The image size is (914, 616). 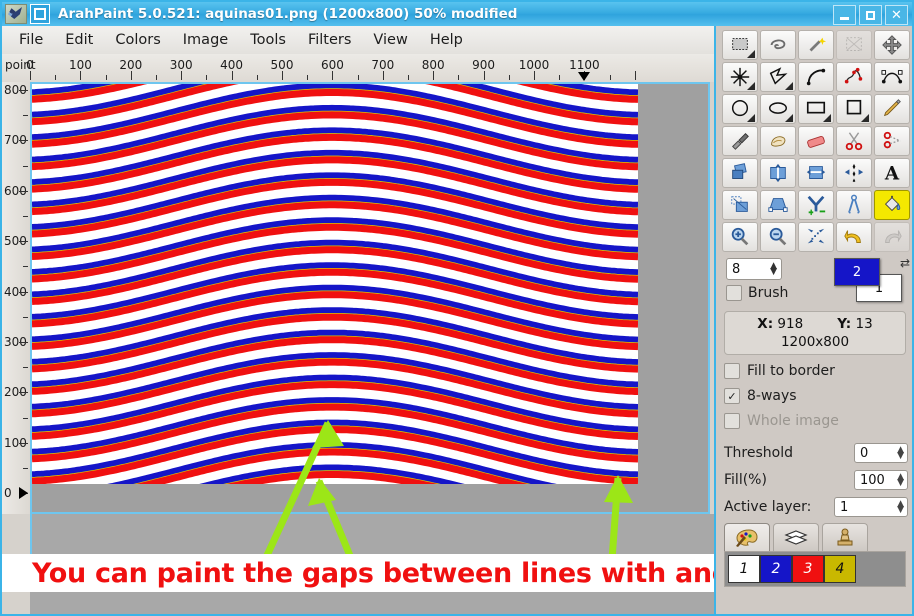 What do you see at coordinates (816, 237) in the screenshot?
I see `fit-icon` at bounding box center [816, 237].